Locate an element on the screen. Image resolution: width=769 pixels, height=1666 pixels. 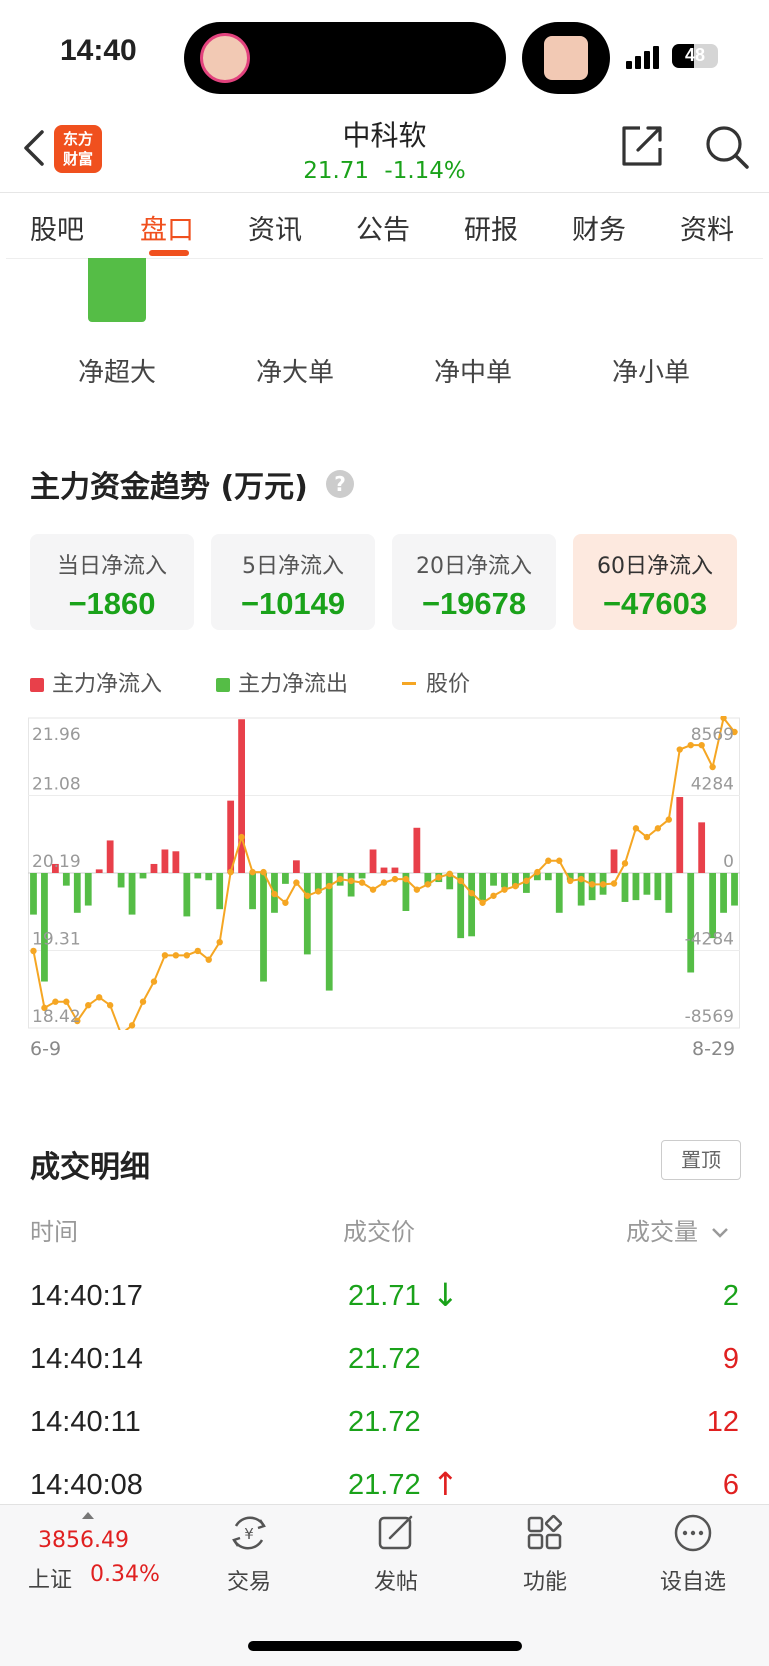
left-tick-label: 21.96 is located at coordinates (56, 735).